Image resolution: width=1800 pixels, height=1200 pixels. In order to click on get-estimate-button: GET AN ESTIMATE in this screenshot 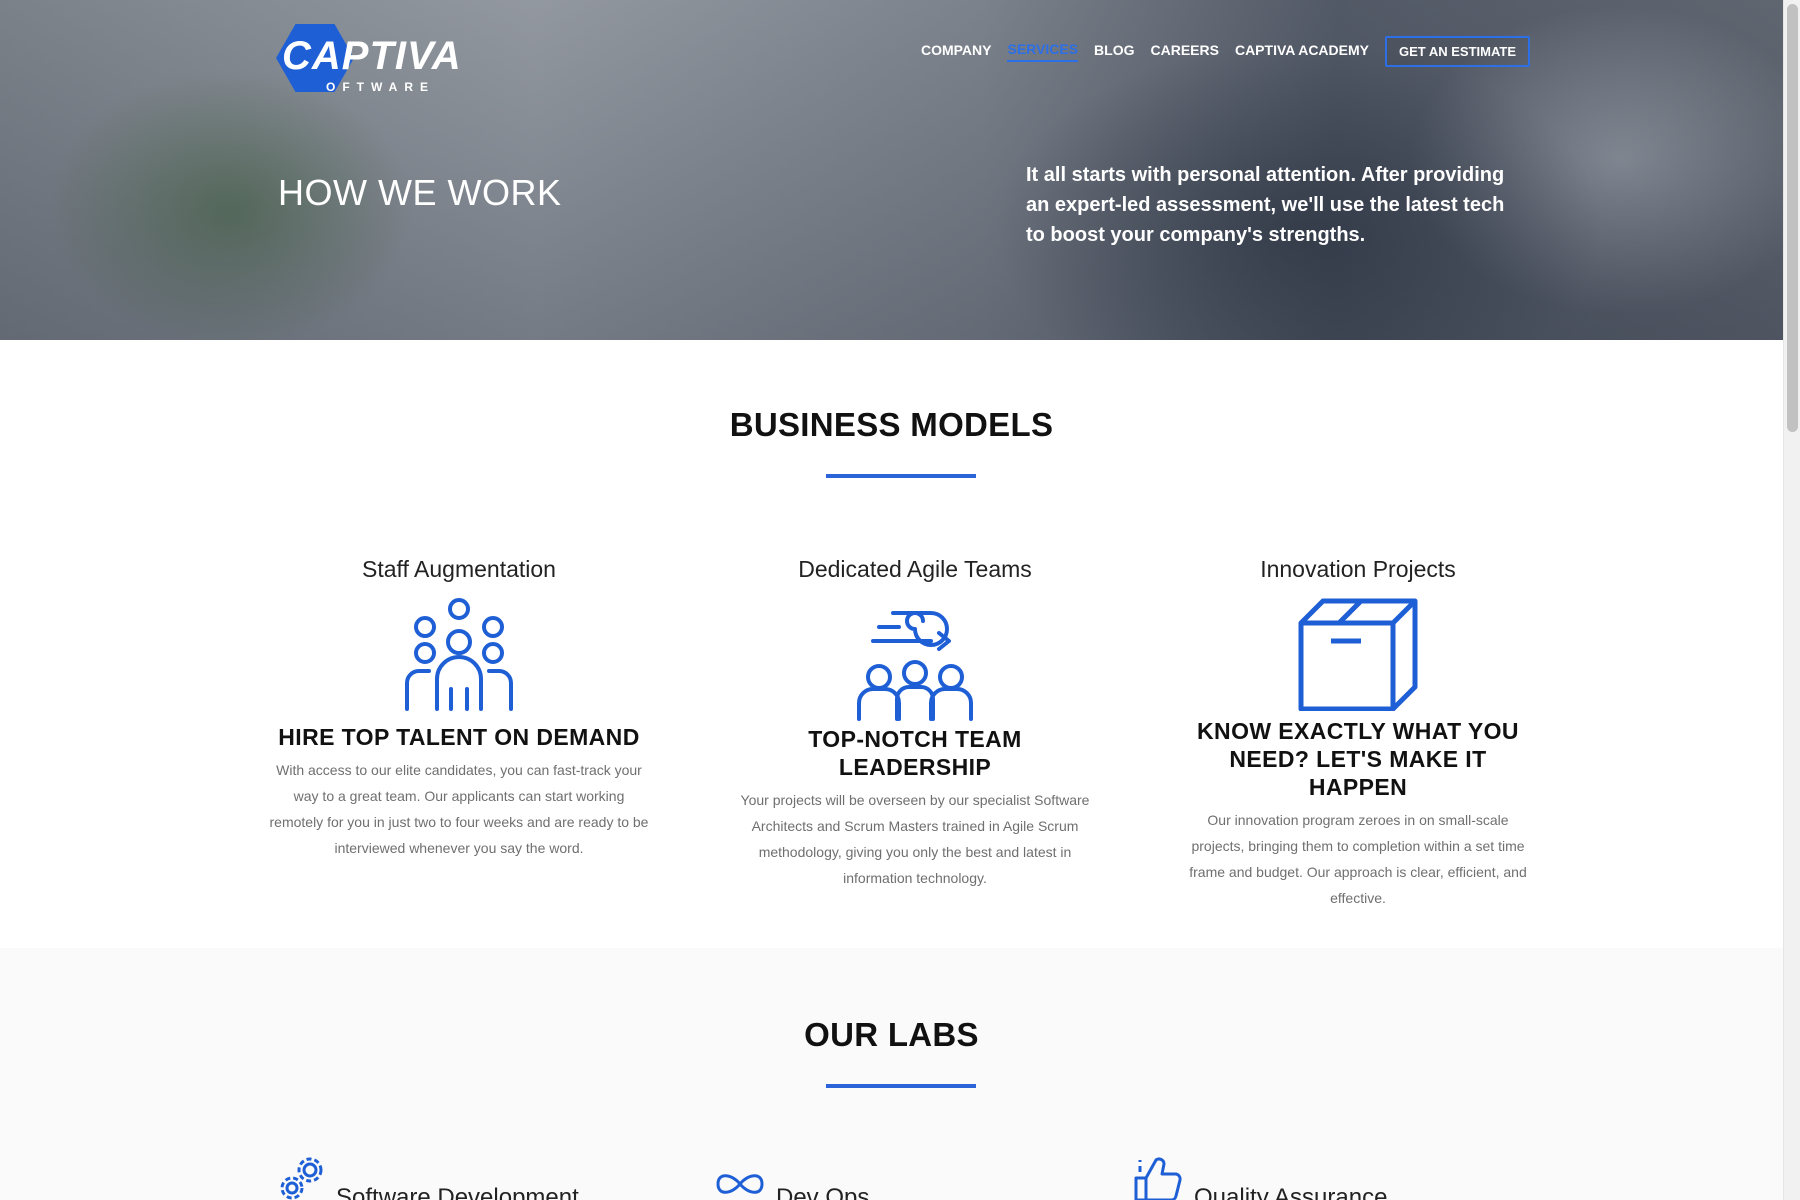, I will do `click(1457, 51)`.